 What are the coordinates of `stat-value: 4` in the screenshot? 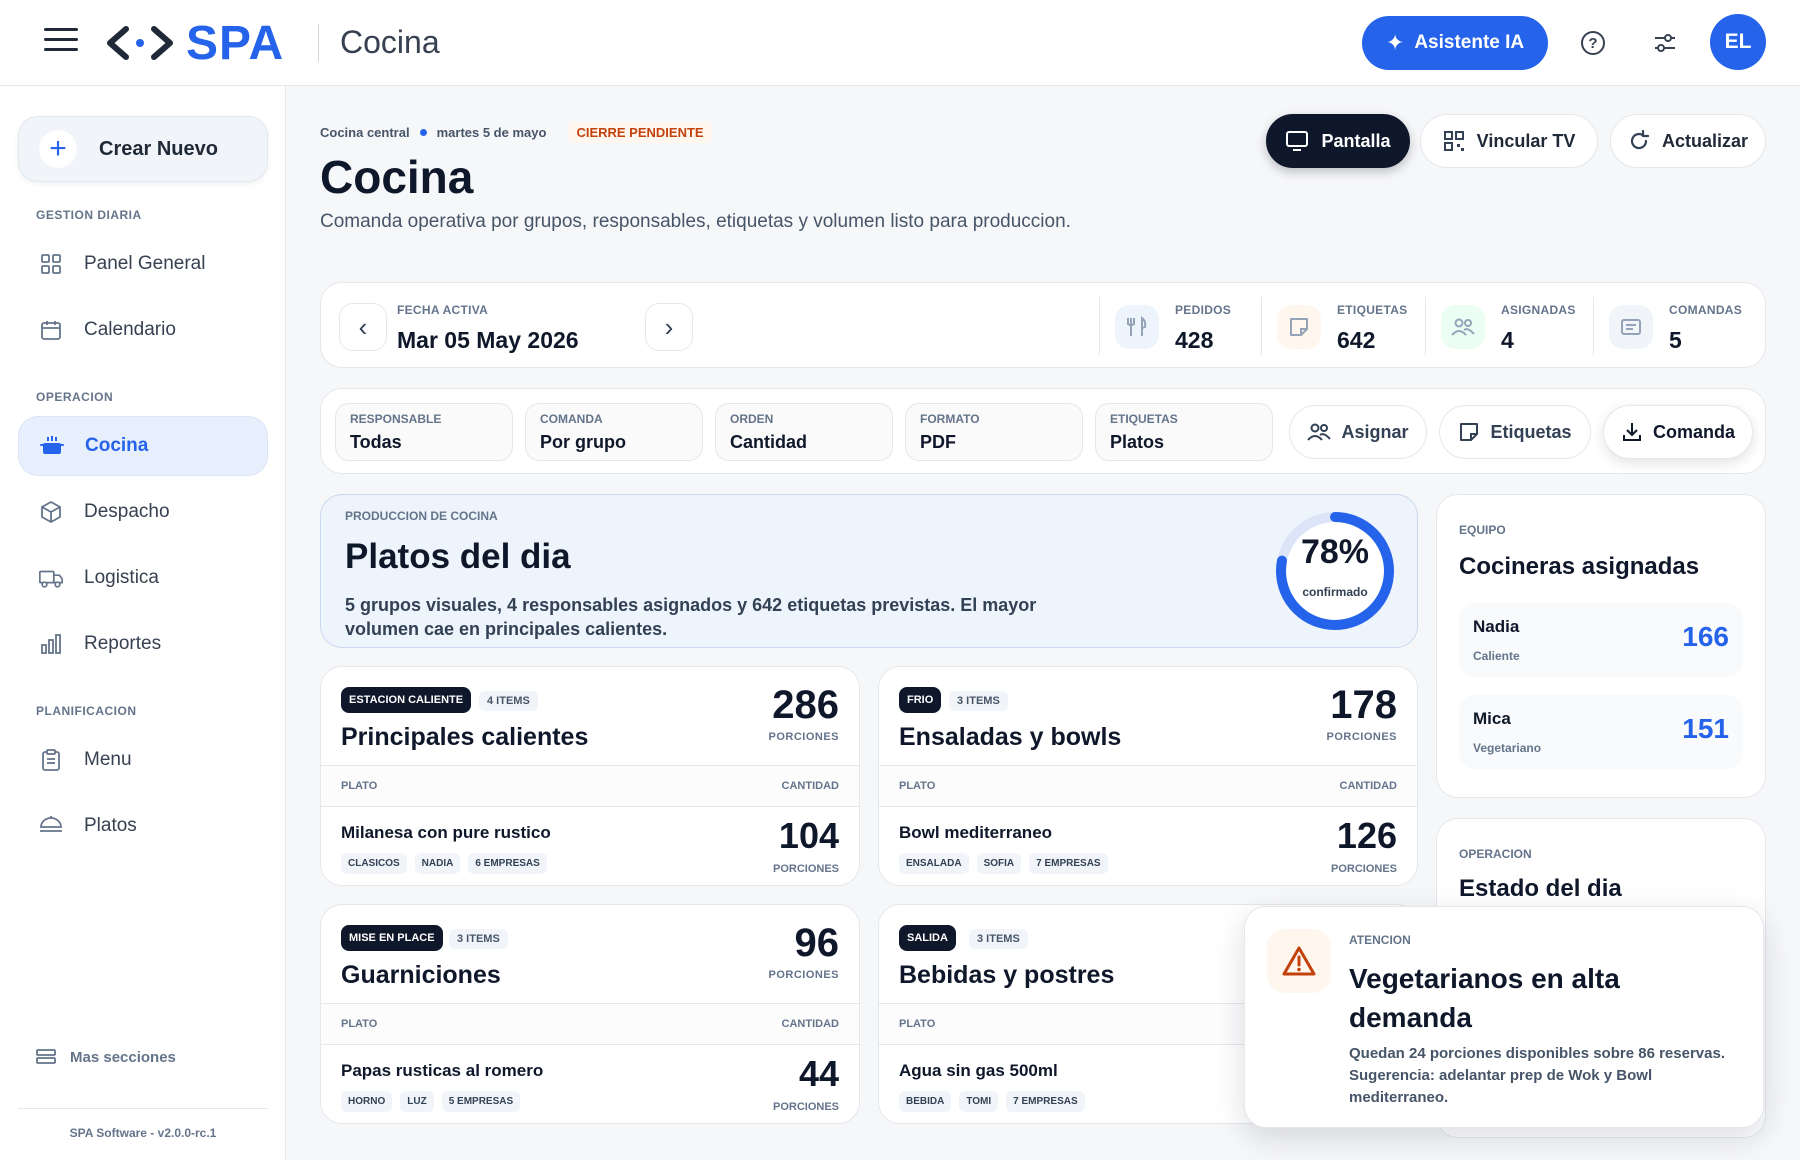 It's located at (1507, 340).